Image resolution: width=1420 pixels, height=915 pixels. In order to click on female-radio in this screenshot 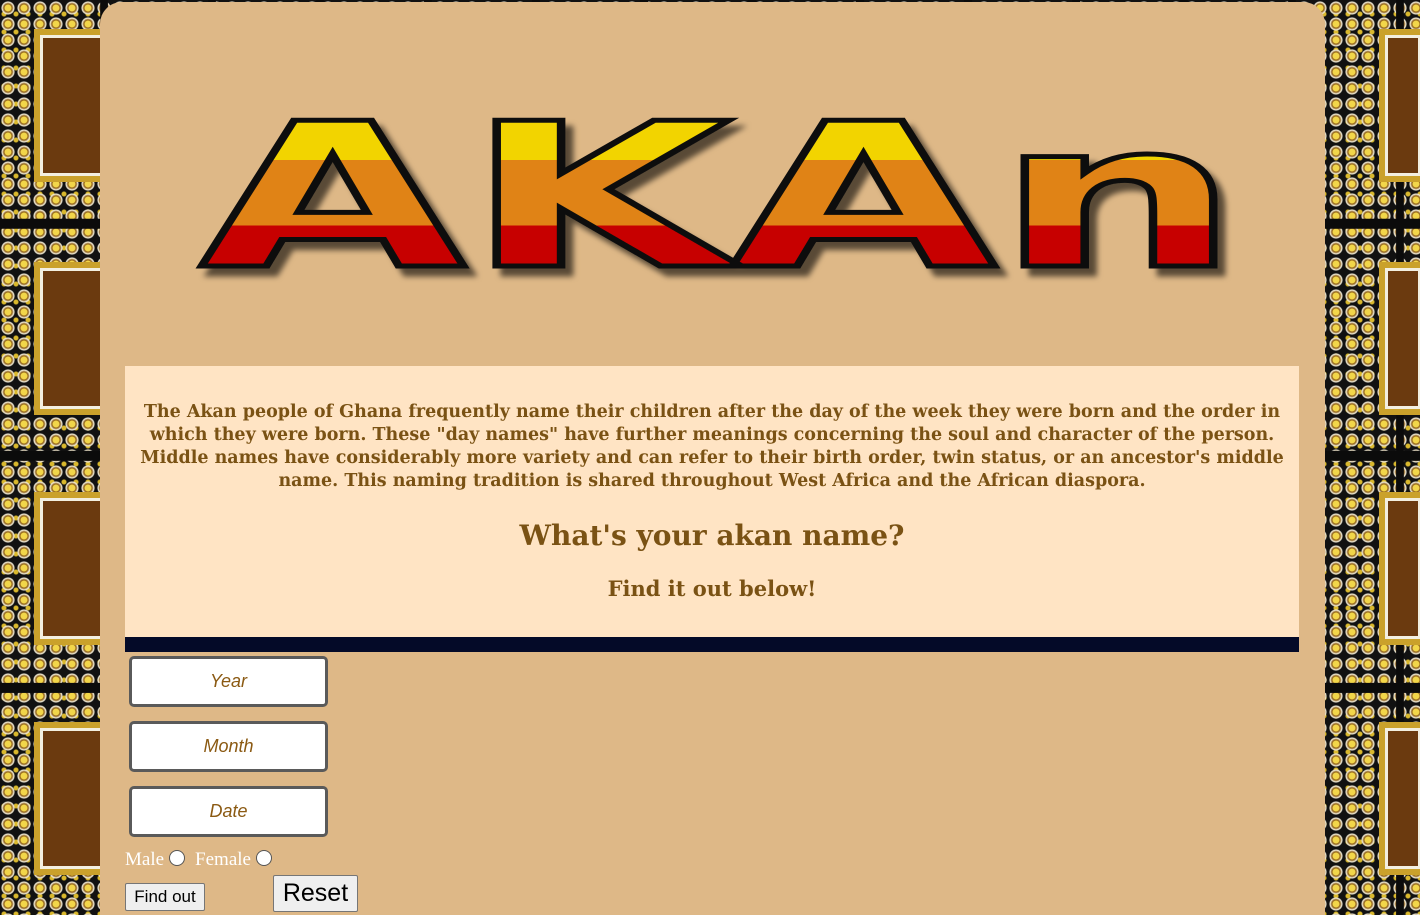, I will do `click(263, 858)`.